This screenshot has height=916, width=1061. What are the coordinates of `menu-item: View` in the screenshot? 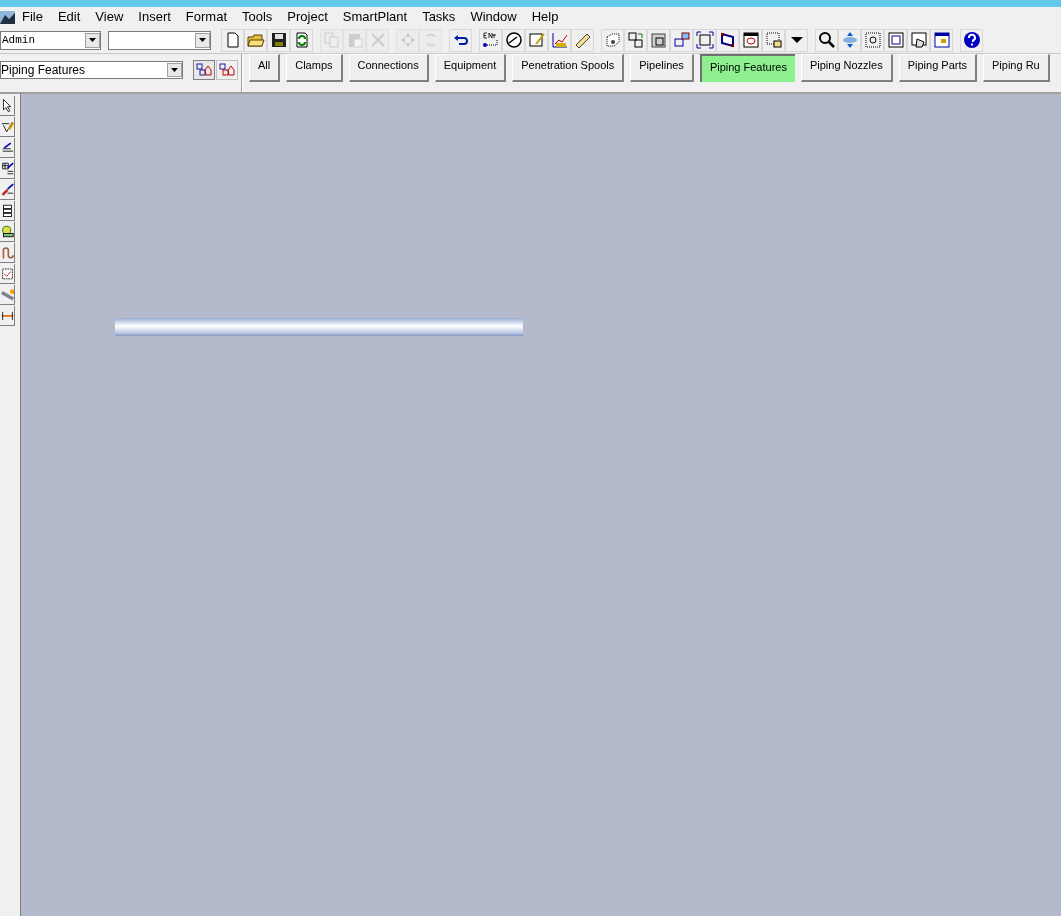 It's located at (109, 17).